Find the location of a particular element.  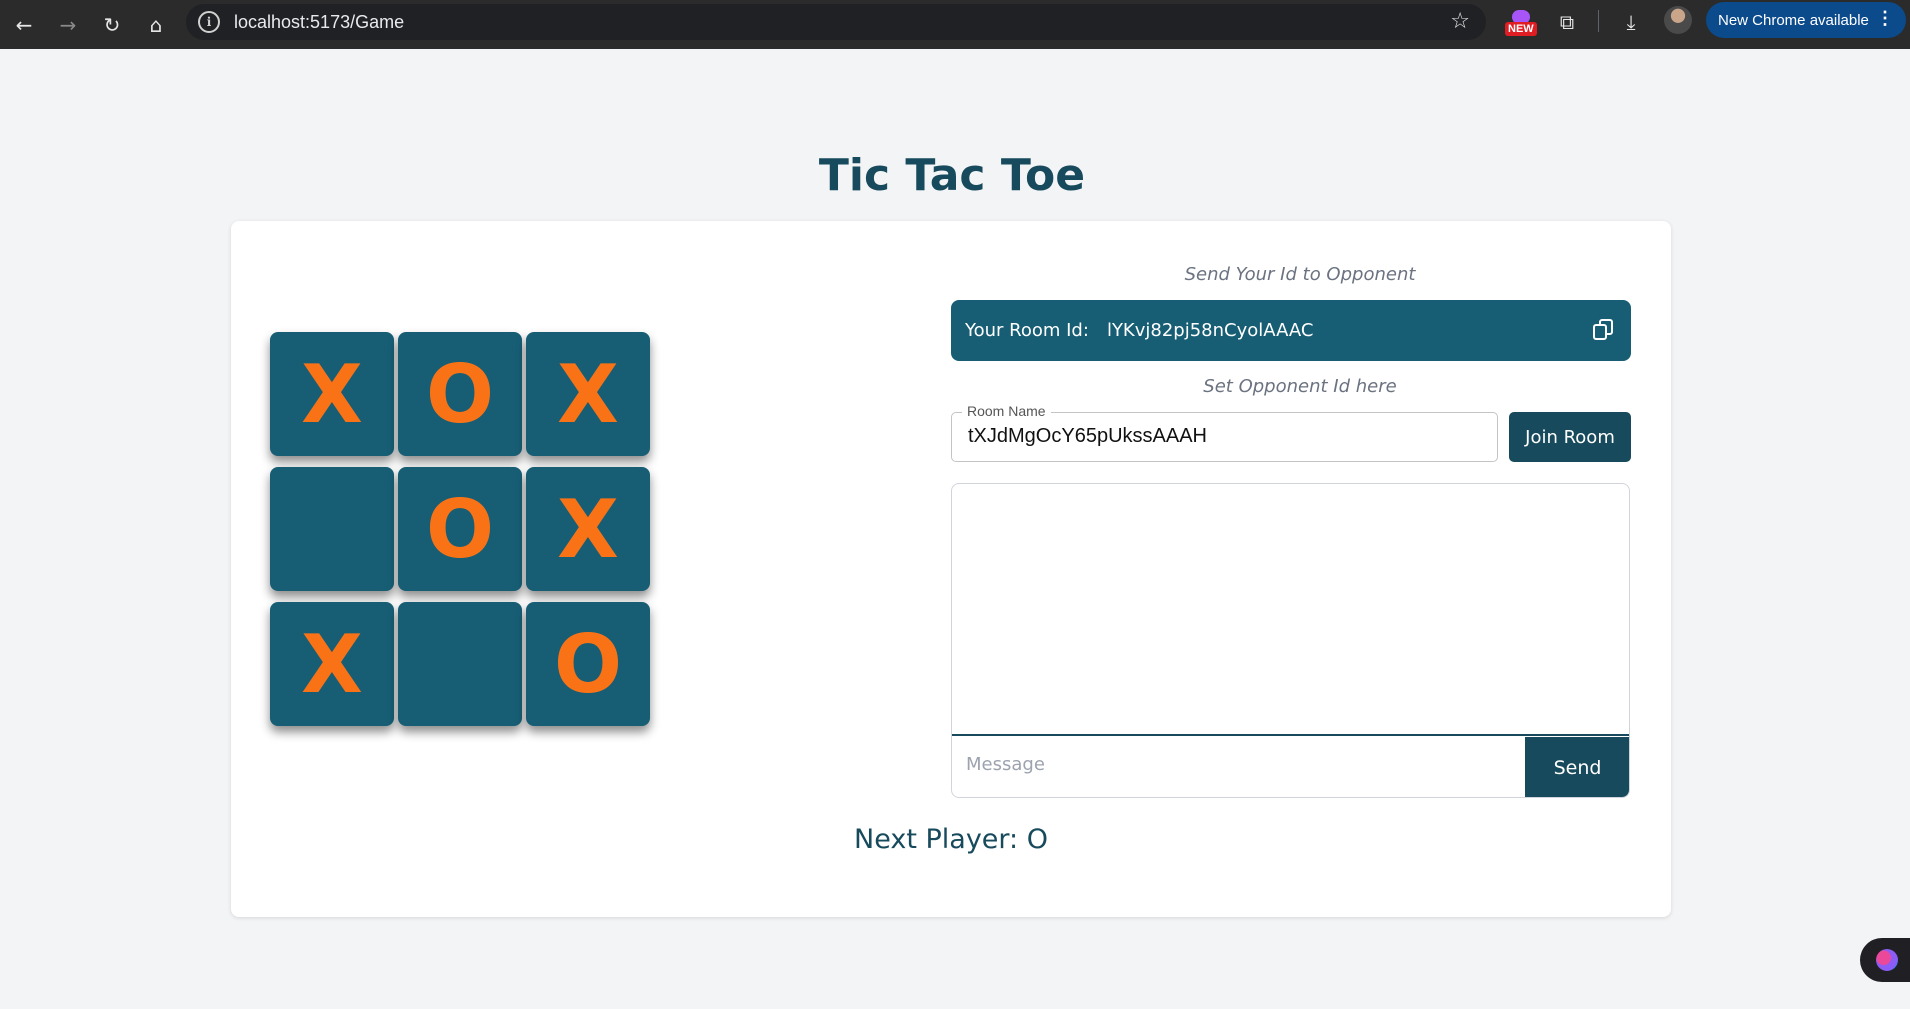

profile-avatar is located at coordinates (1678, 20).